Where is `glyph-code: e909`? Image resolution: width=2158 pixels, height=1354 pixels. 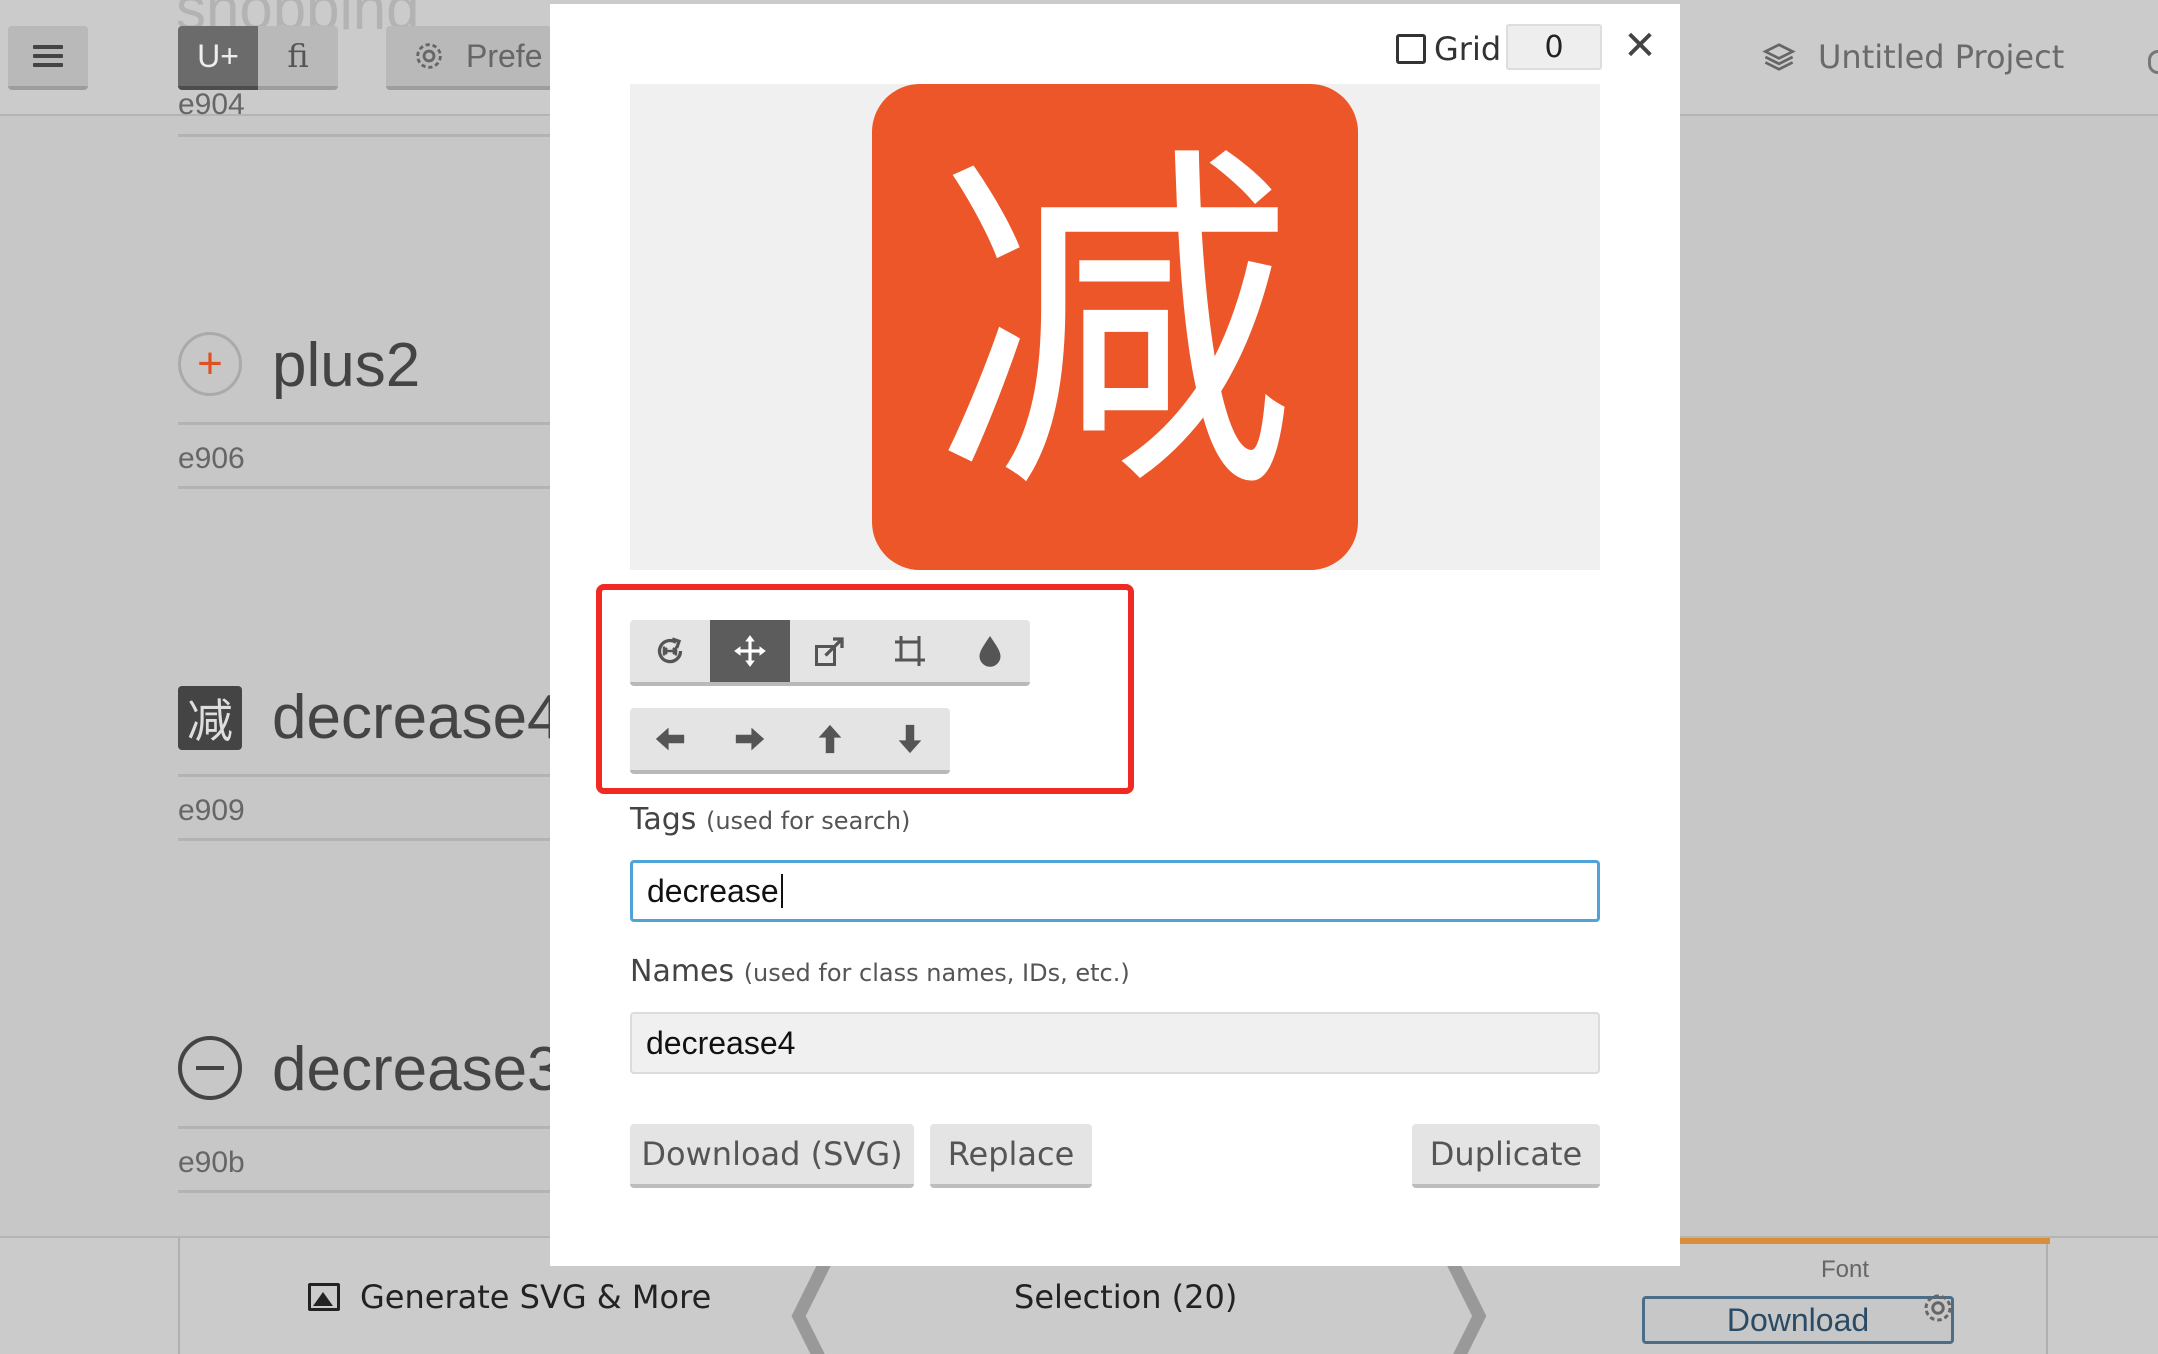
glyph-code: e909 is located at coordinates (211, 810).